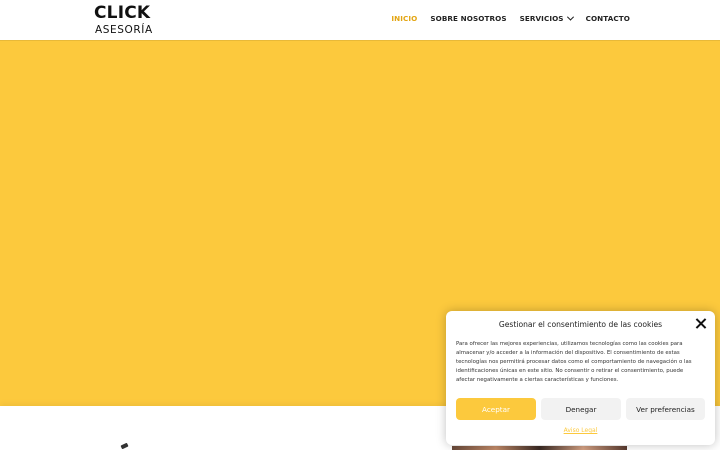 The width and height of the screenshot is (720, 450). I want to click on nav-item-contacto: CONTACTO, so click(608, 18).